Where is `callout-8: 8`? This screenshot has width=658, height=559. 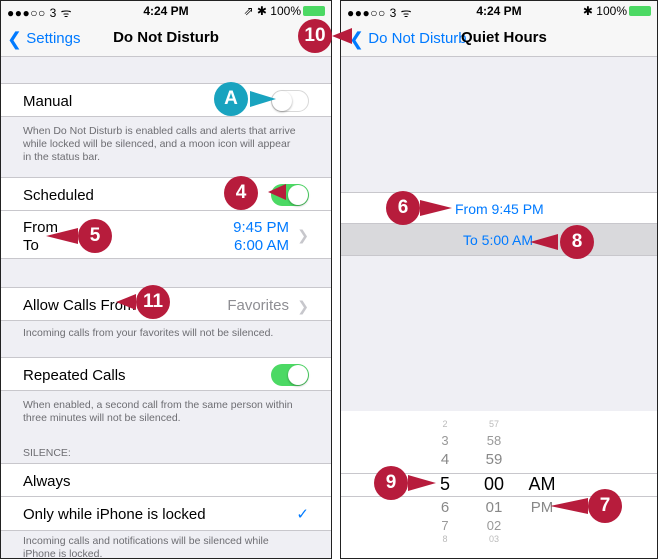
callout-8: 8 is located at coordinates (577, 242).